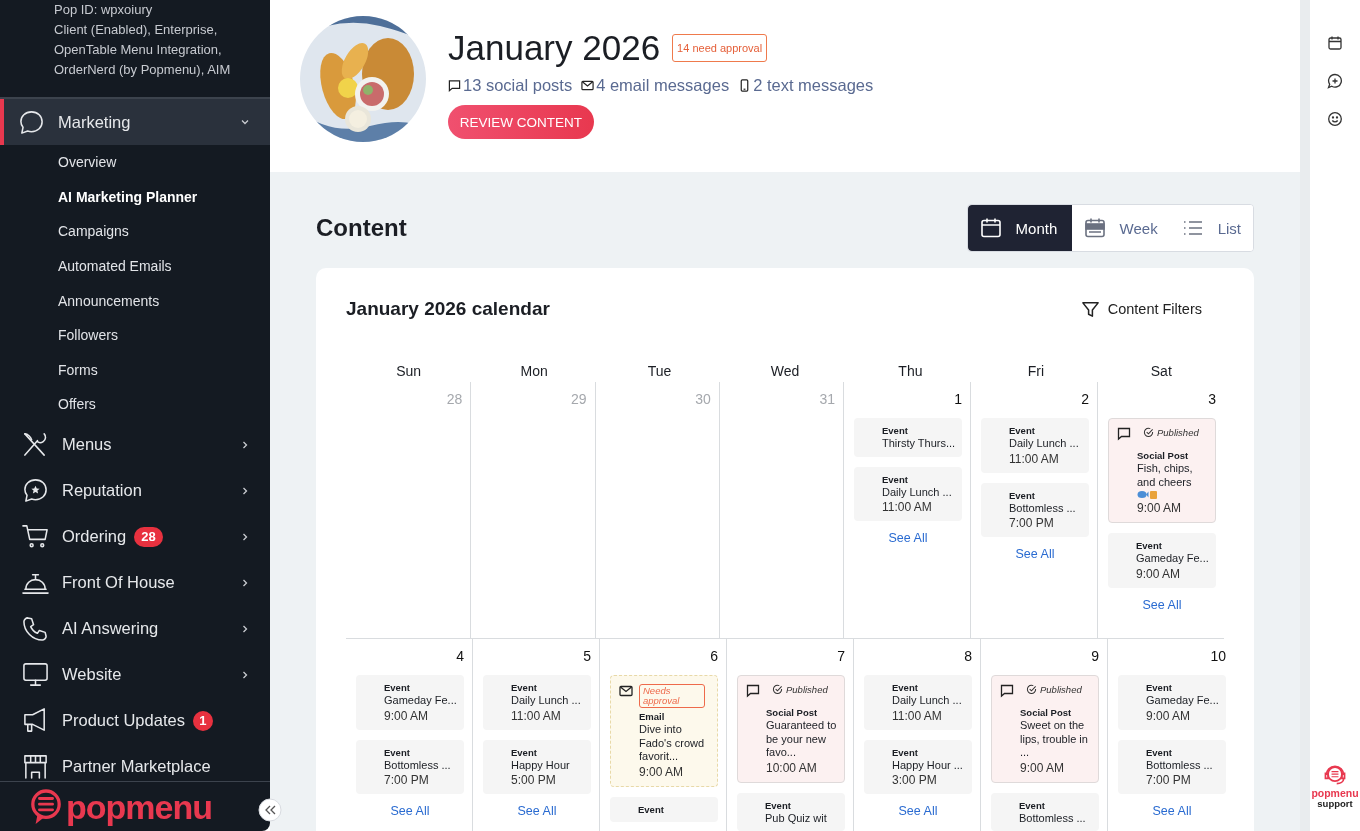  What do you see at coordinates (135, 162) in the screenshot?
I see `nav-subitem: Overview` at bounding box center [135, 162].